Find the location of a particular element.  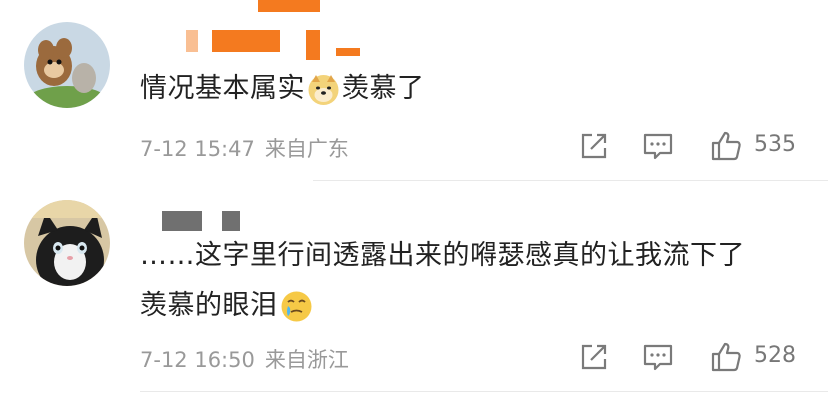

comment-text: 情况基本属实 羡慕了 is located at coordinates (282, 89).